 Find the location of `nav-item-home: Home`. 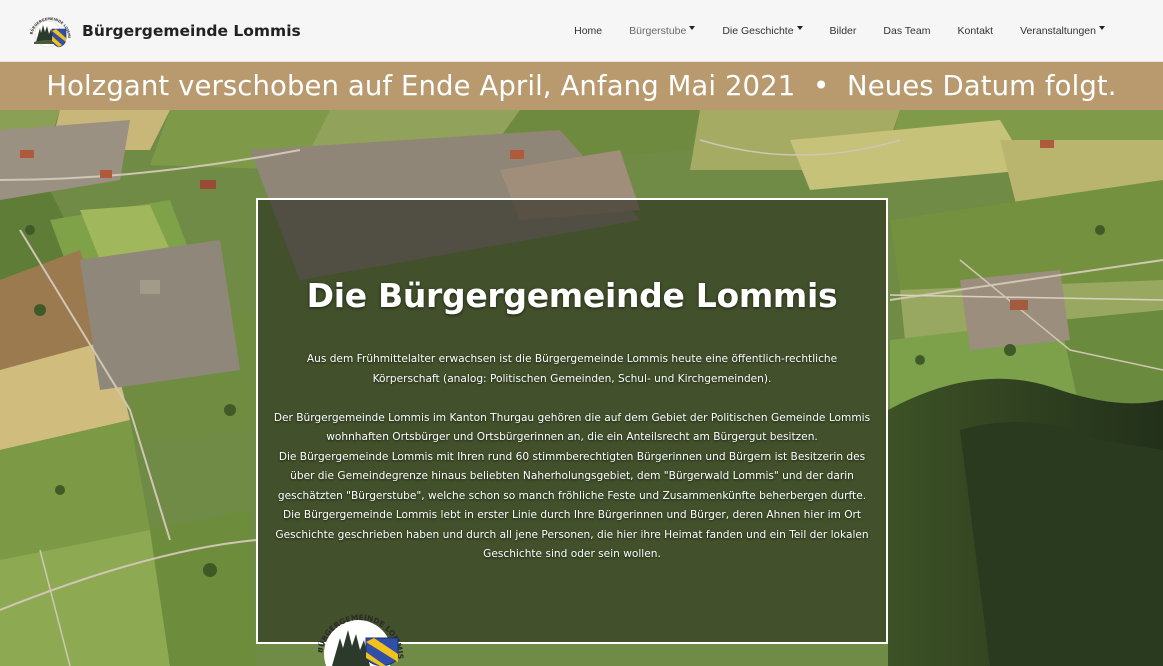

nav-item-home: Home is located at coordinates (588, 31).